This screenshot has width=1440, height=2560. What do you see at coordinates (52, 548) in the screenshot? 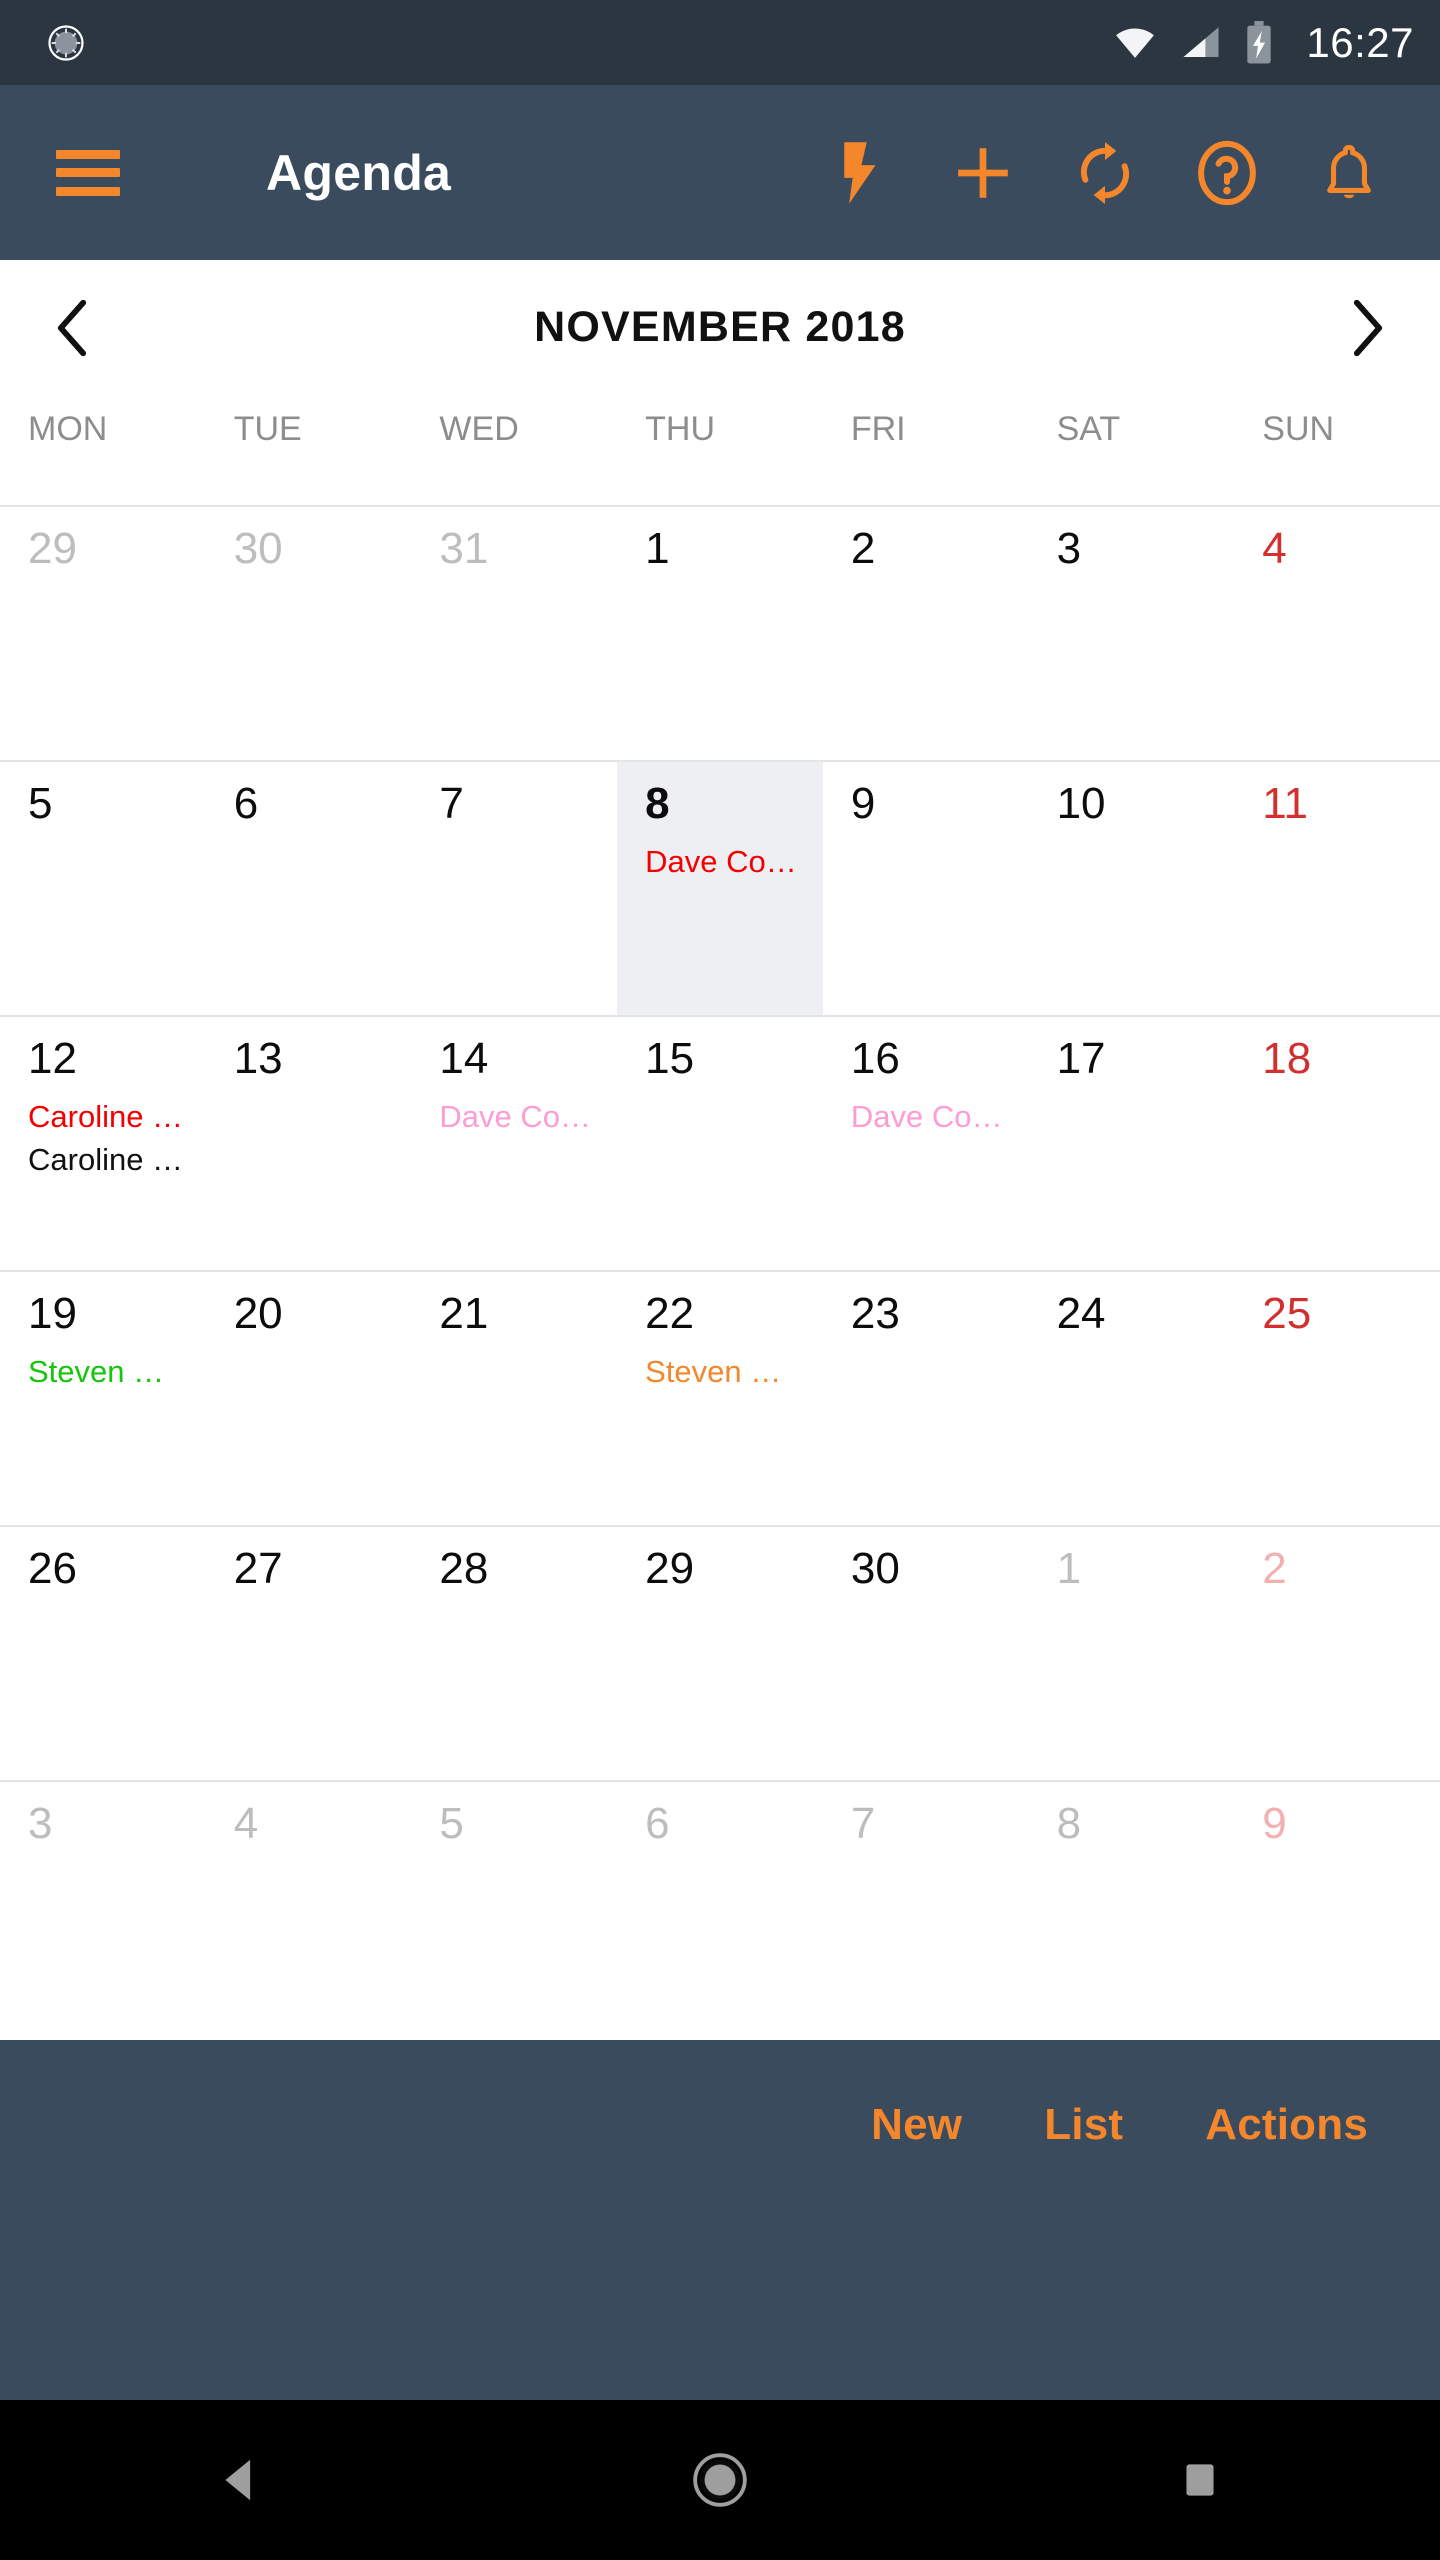
I see `day-number: 29` at bounding box center [52, 548].